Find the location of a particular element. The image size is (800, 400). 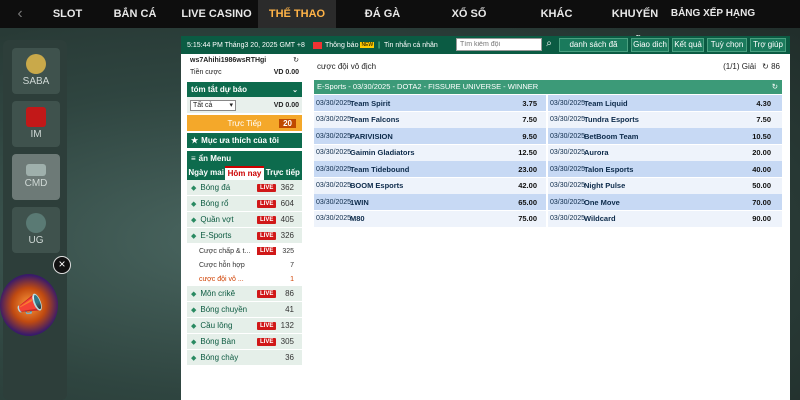

provider-cmd: CMD is located at coordinates (36, 177).